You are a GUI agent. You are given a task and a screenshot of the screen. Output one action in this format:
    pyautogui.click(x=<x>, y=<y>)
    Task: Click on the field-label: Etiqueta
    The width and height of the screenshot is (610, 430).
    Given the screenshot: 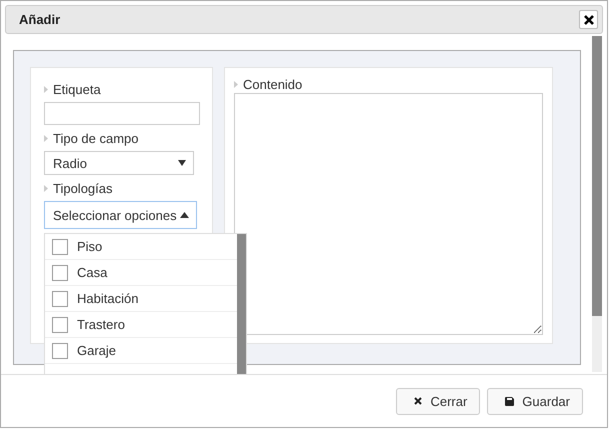 What is the action you would take?
    pyautogui.click(x=77, y=89)
    